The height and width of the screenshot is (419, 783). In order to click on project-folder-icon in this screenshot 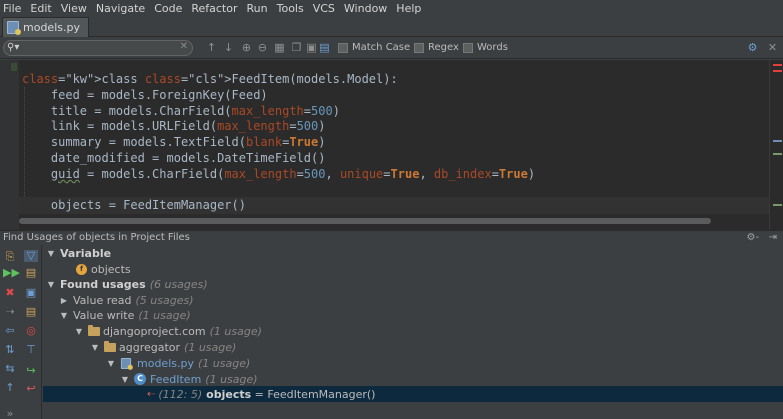, I will do `click(94, 330)`.